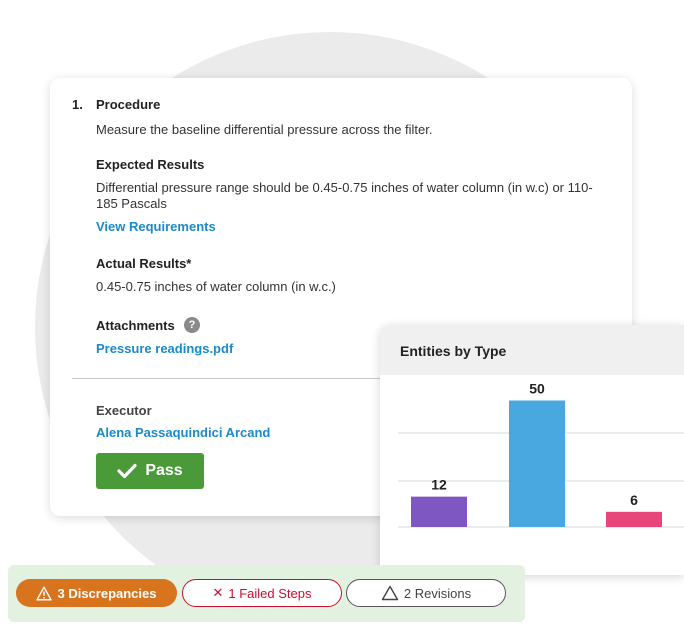 The image size is (684, 626). I want to click on bar-value-label: 50, so click(537, 389).